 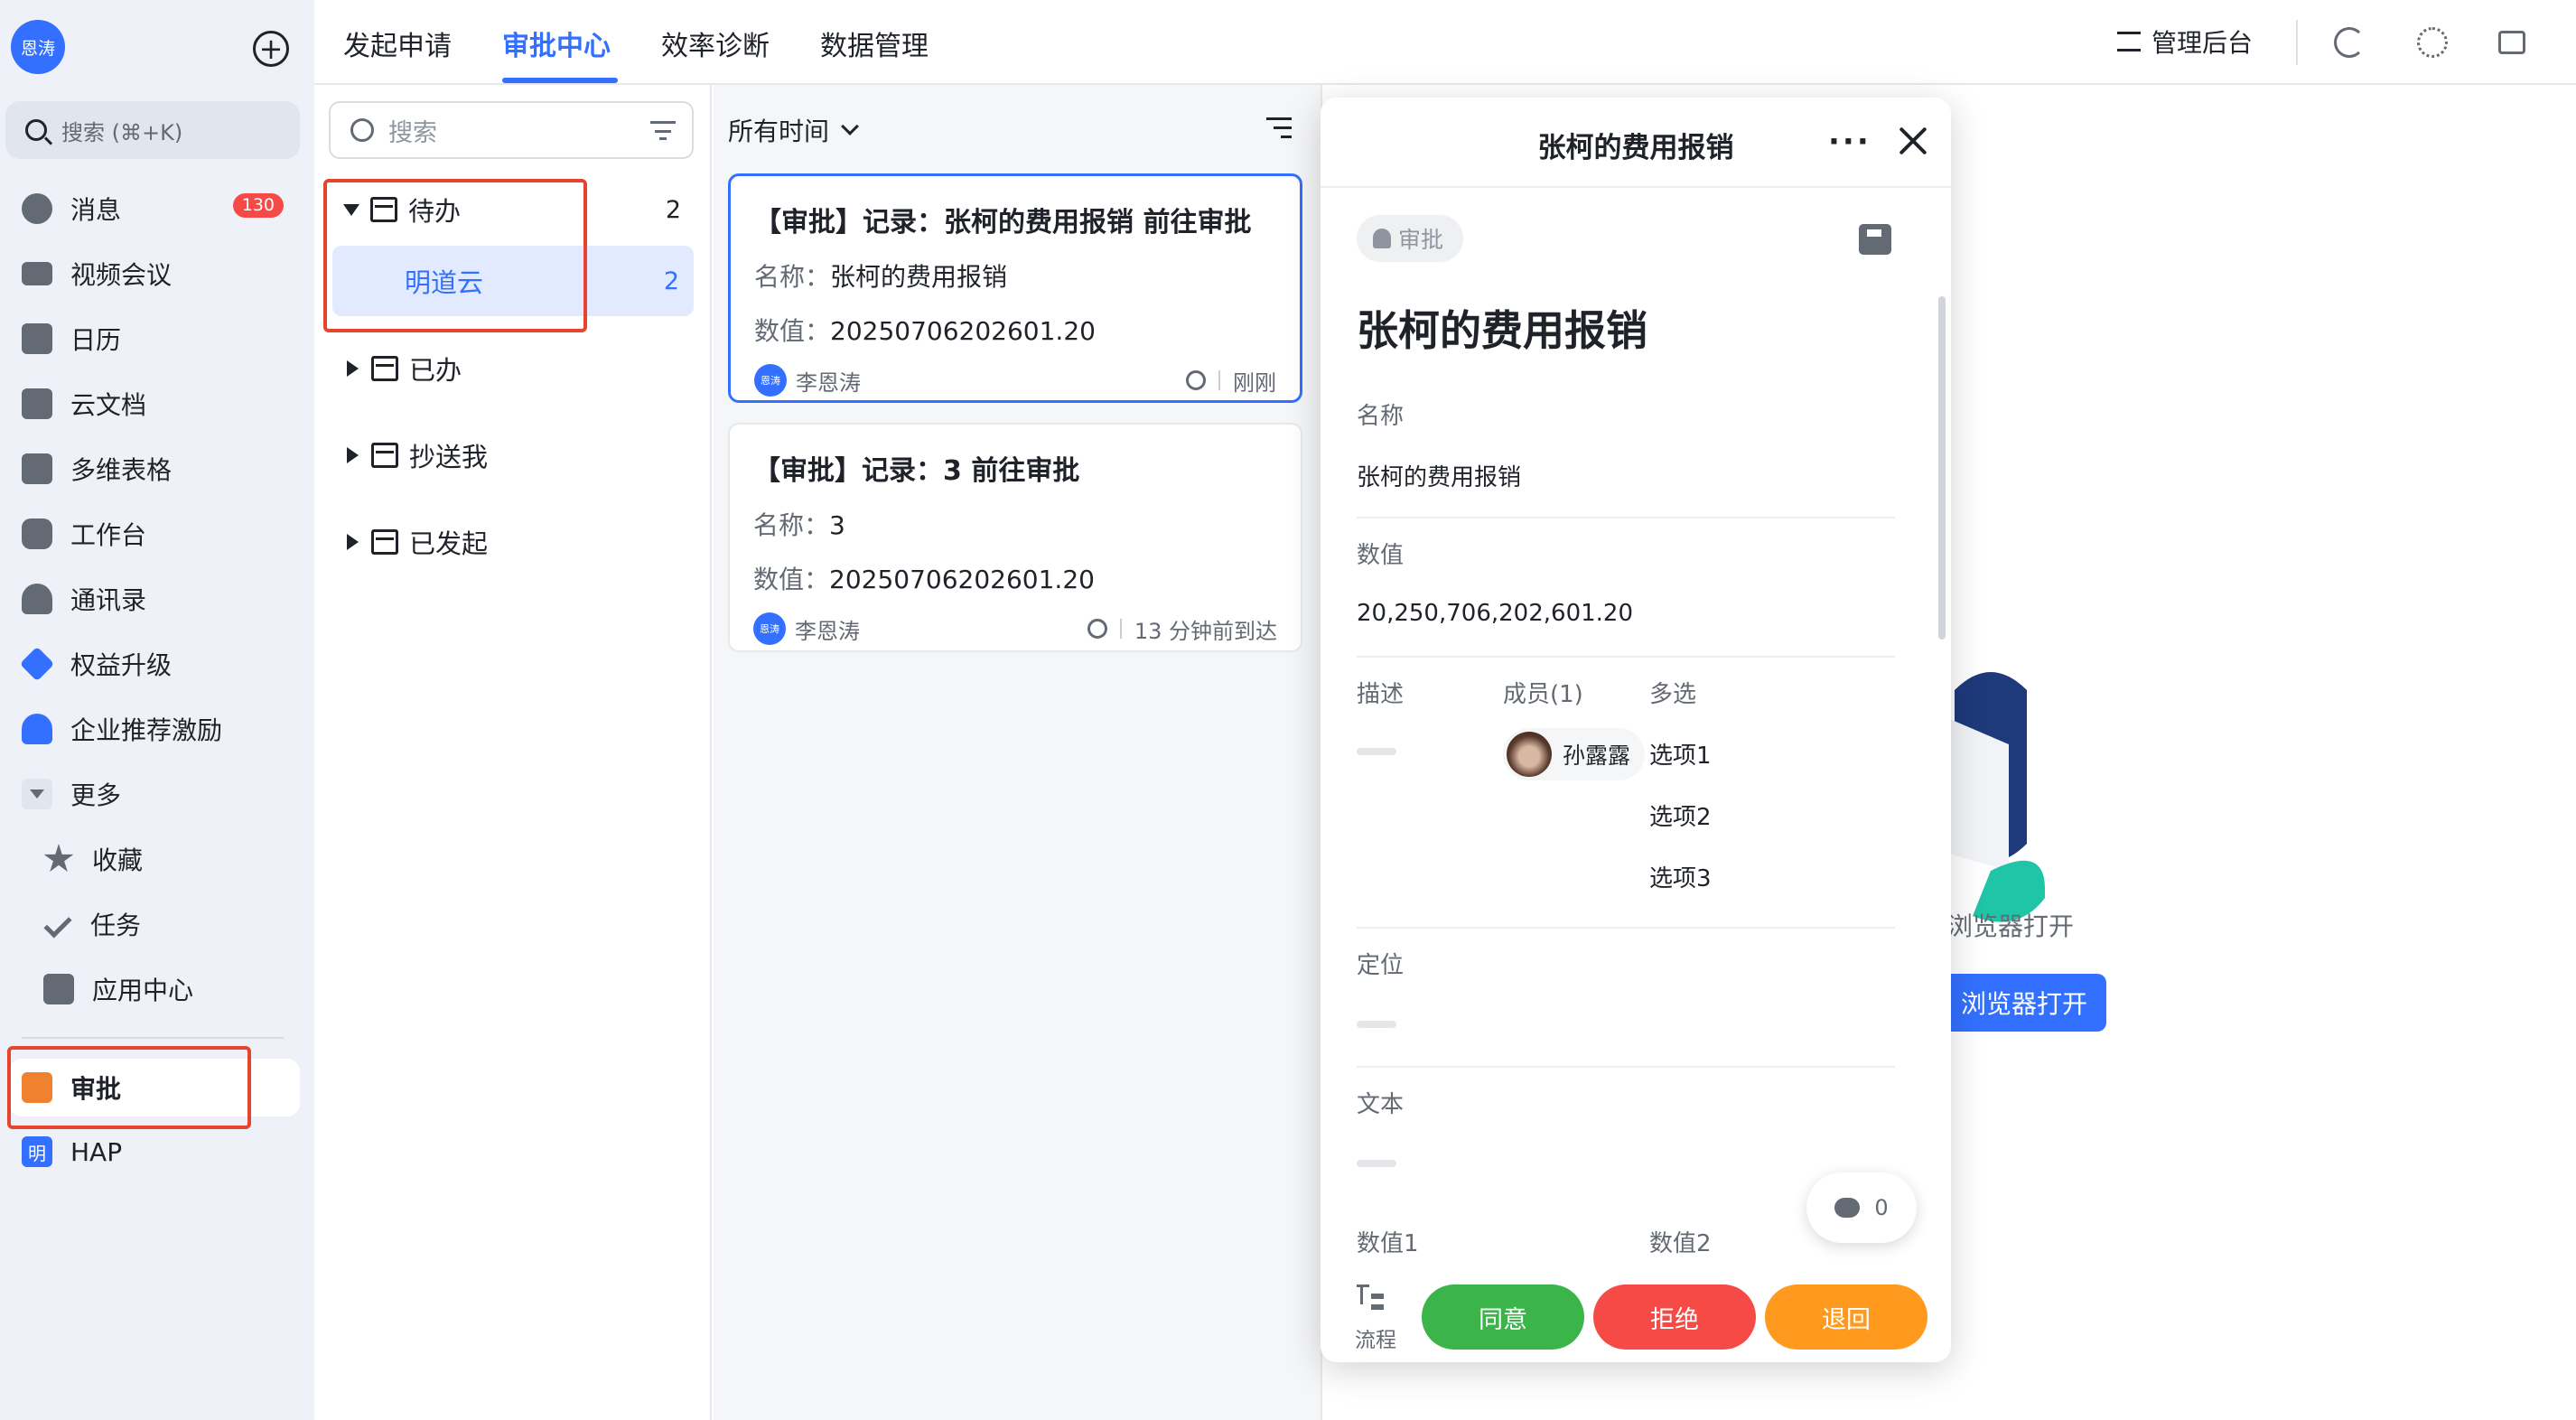 What do you see at coordinates (157, 989) in the screenshot?
I see `sidebar-item-app-center: 应用中心` at bounding box center [157, 989].